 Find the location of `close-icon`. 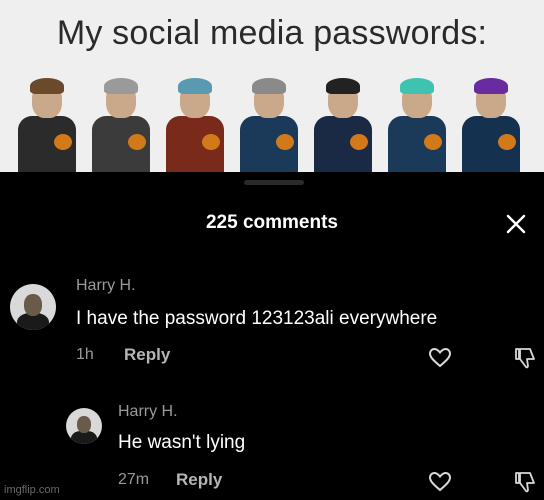

close-icon is located at coordinates (516, 224).